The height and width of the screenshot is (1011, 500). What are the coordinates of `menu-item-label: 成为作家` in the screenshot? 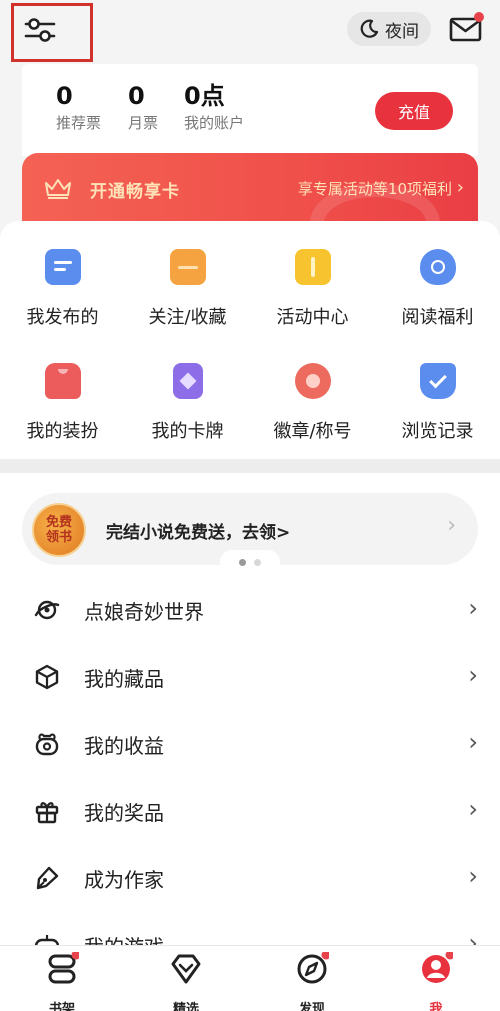 It's located at (124, 880).